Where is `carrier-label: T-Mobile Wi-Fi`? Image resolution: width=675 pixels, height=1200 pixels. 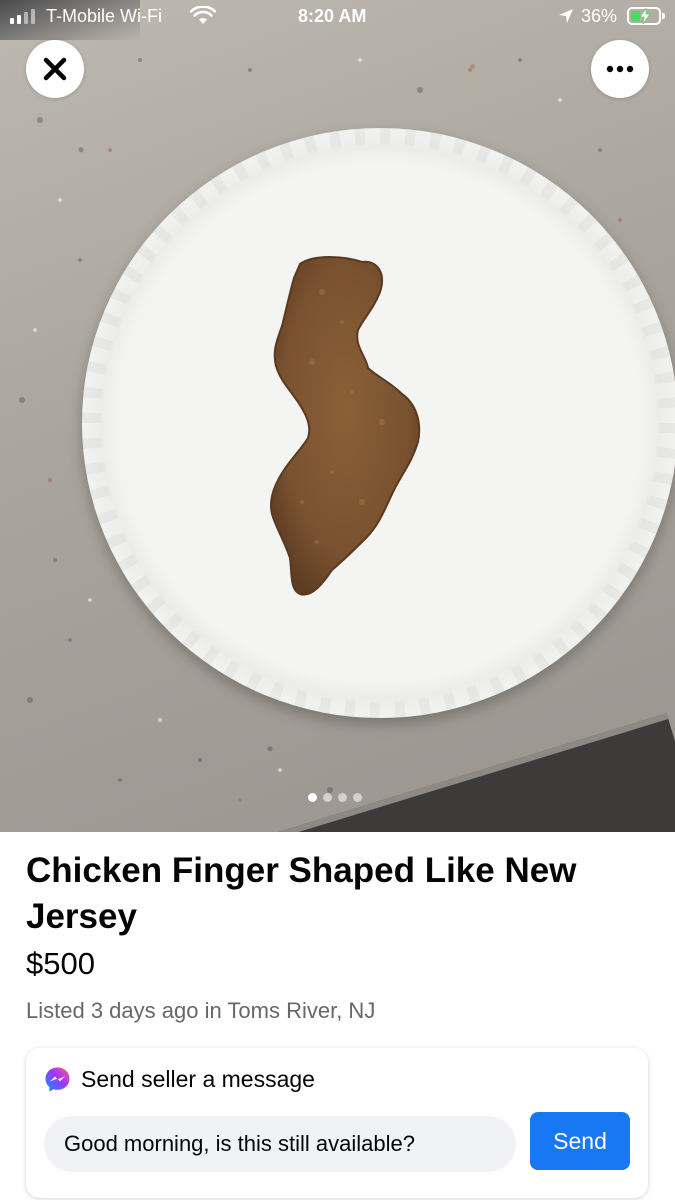 carrier-label: T-Mobile Wi-Fi is located at coordinates (104, 16).